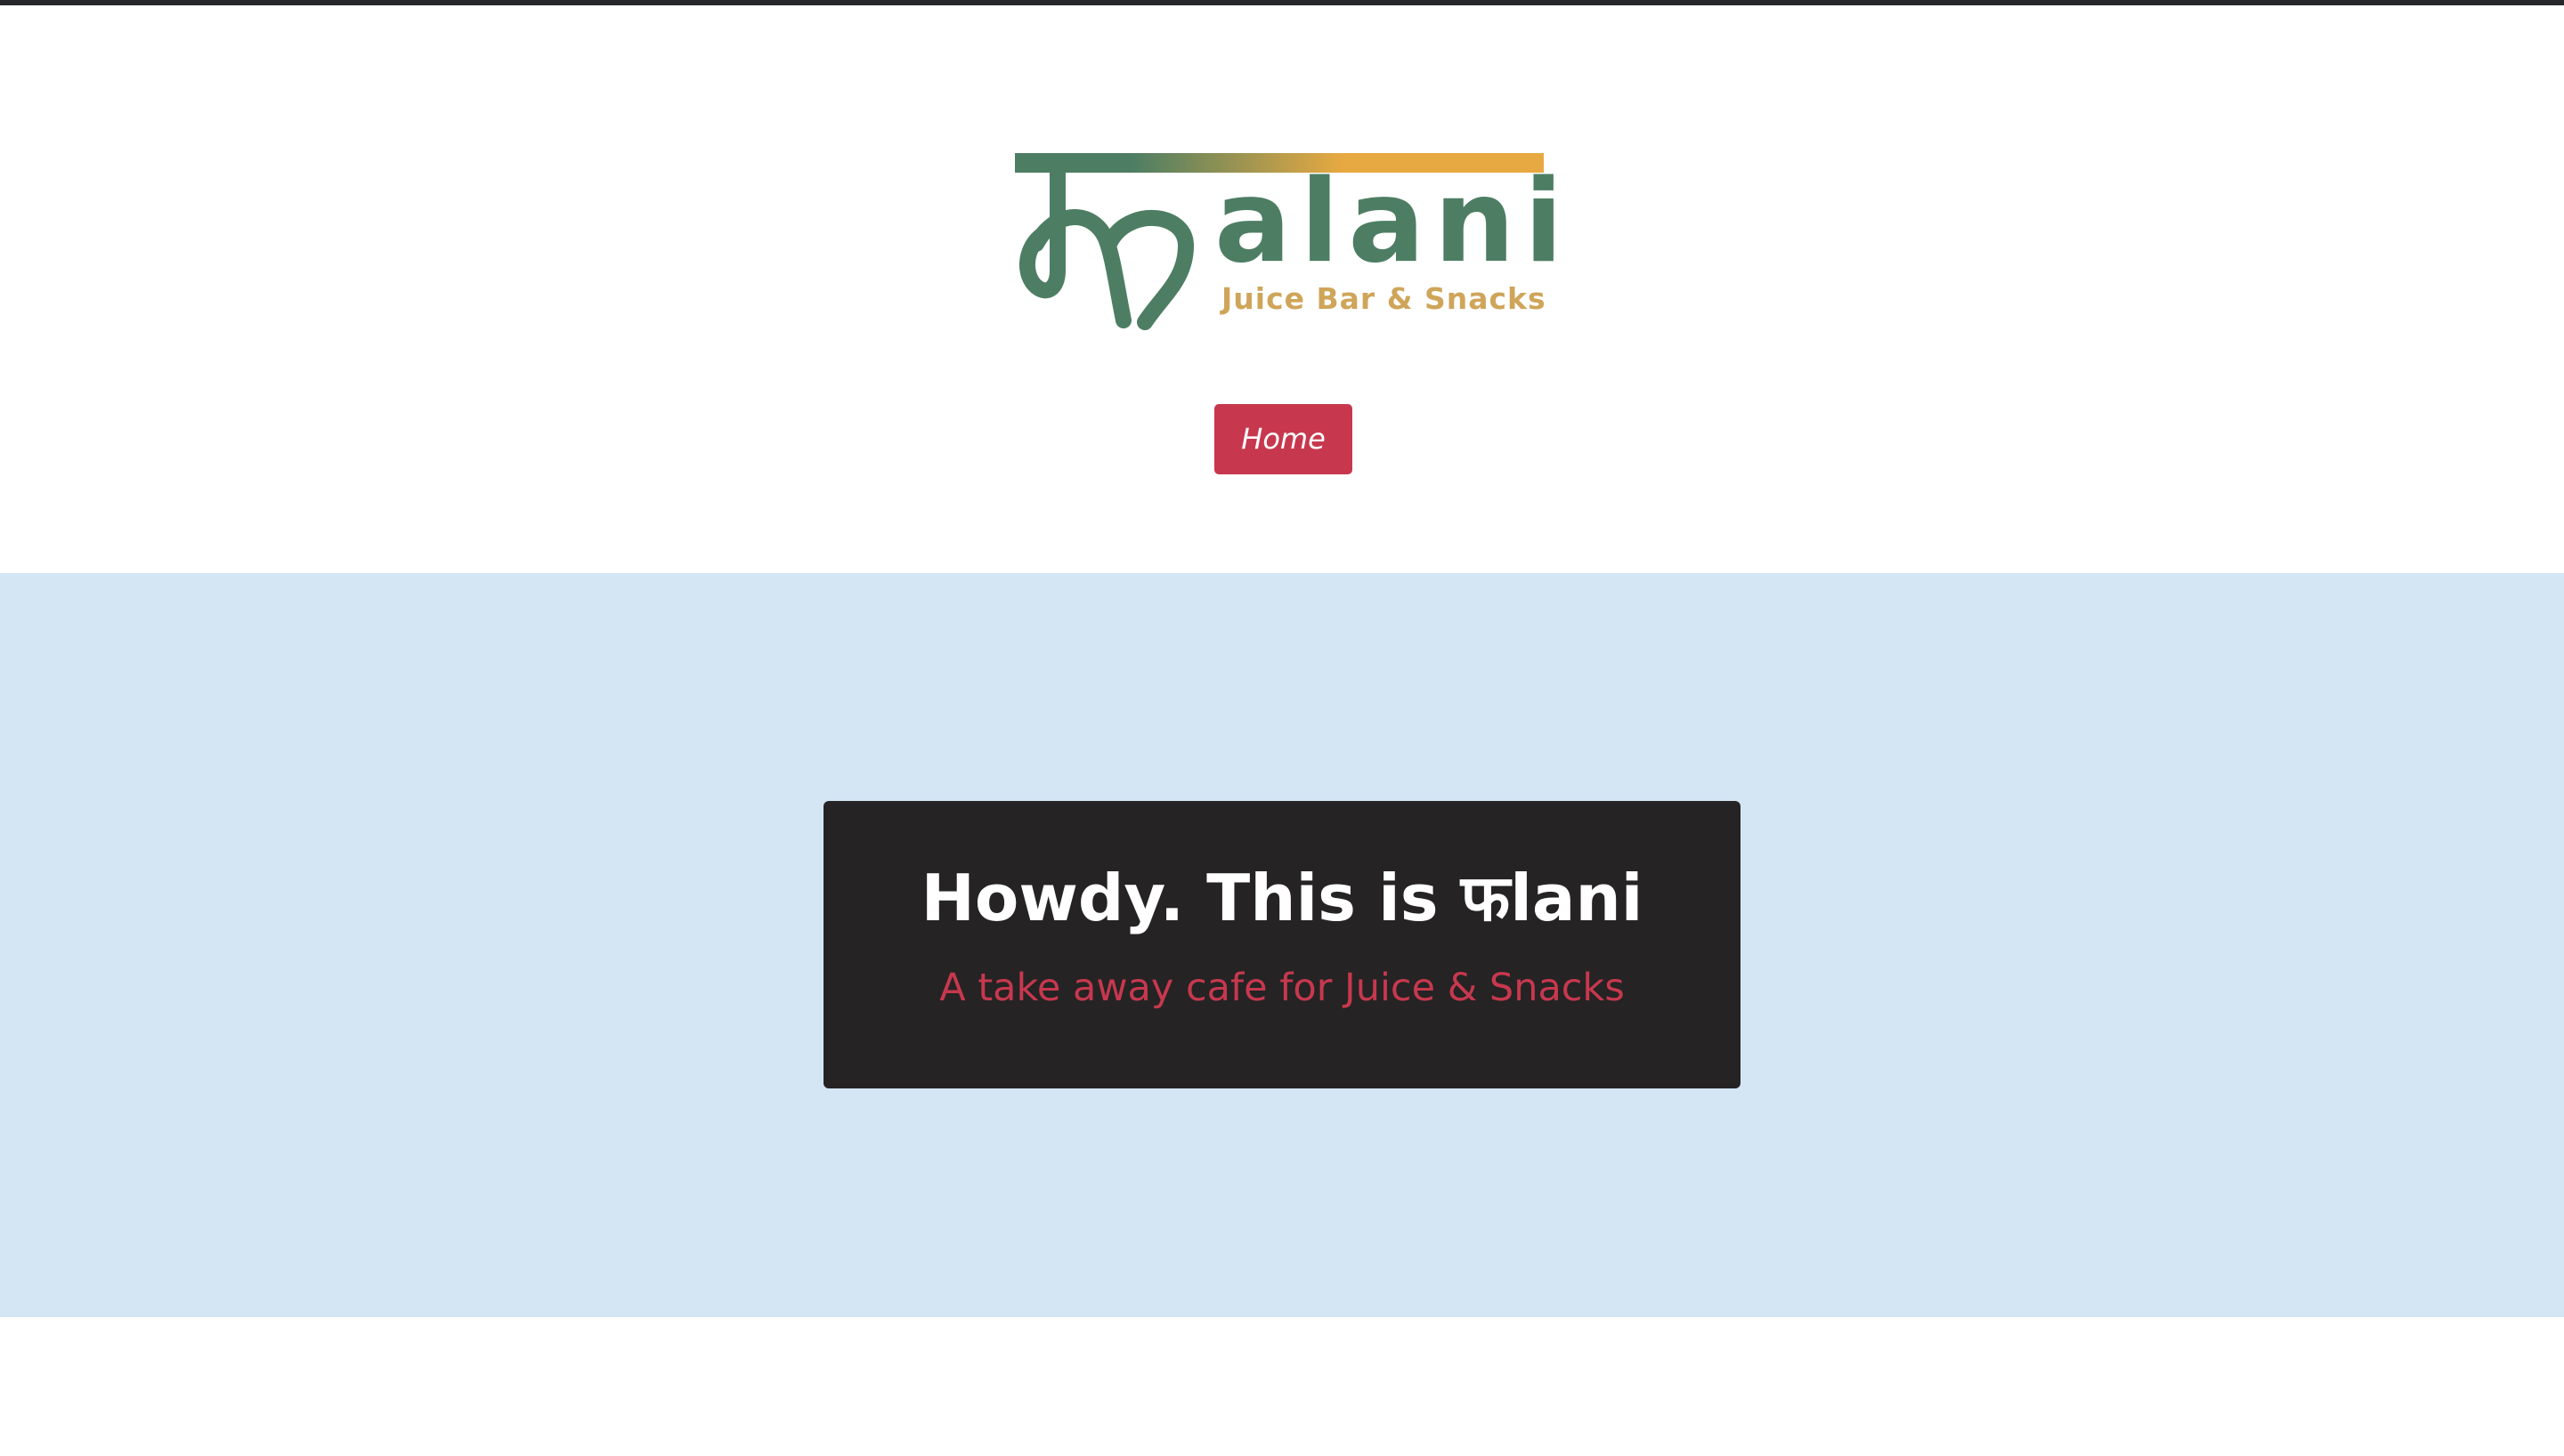  Describe the element at coordinates (1282, 898) in the screenshot. I see `hero-title: Howdy. This is फlani` at that location.